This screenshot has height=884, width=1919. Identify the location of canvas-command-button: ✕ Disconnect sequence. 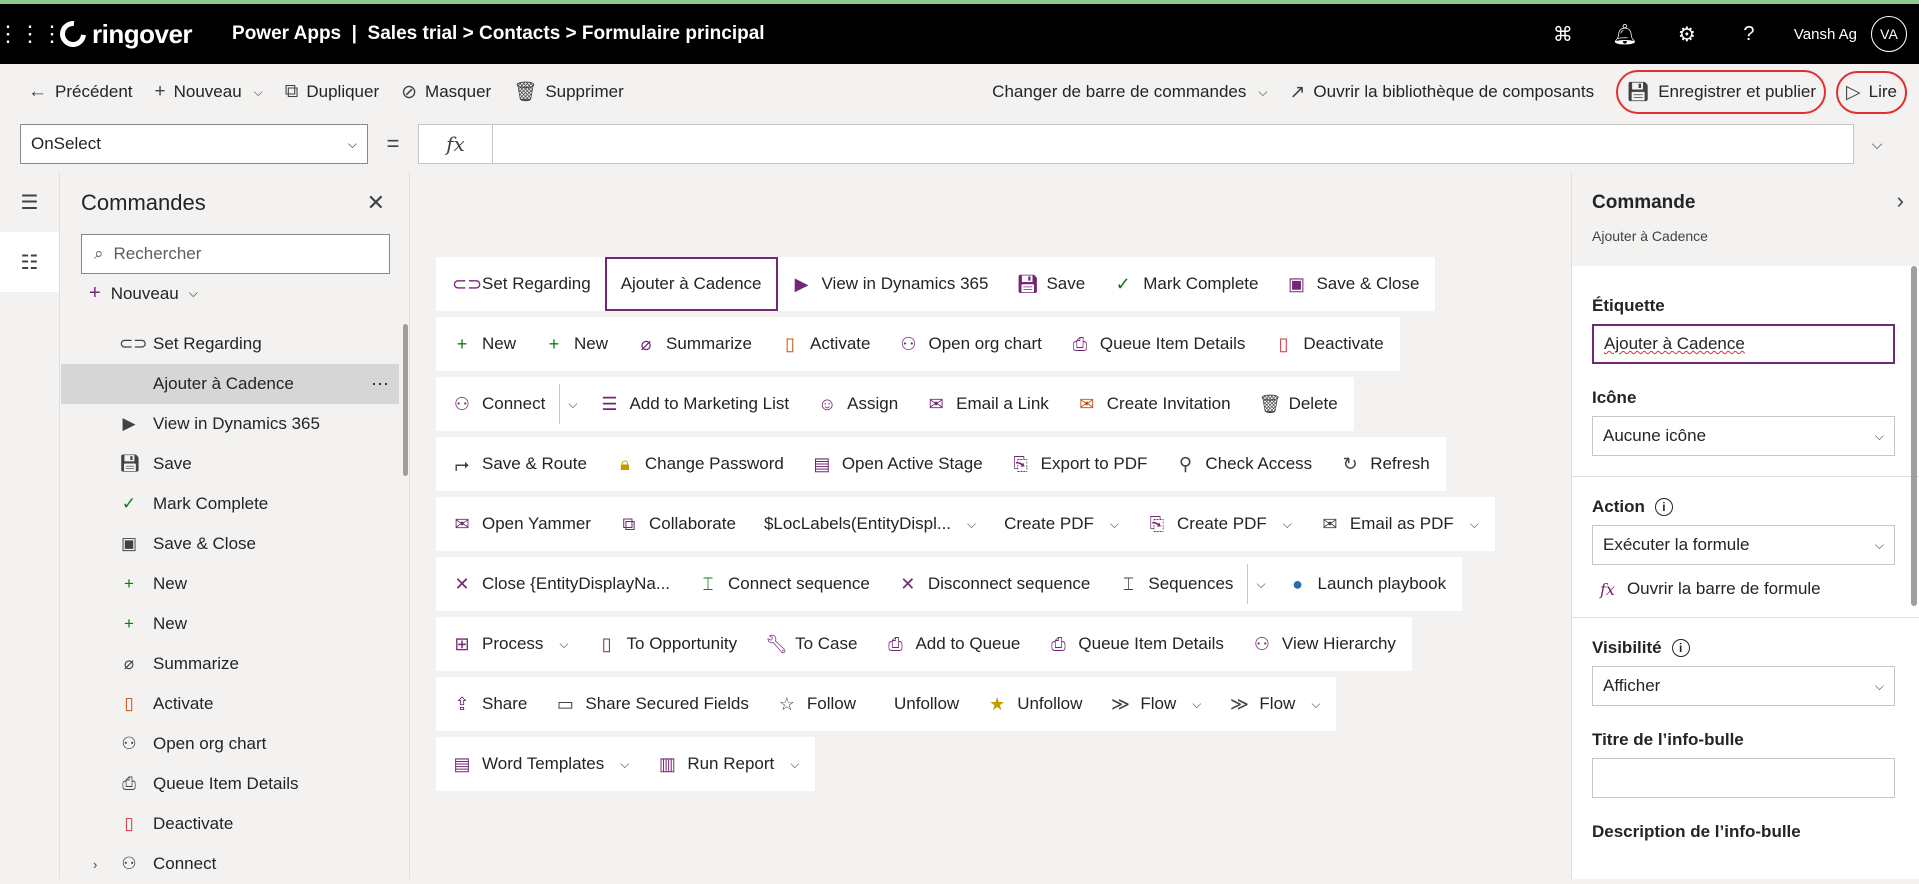
(994, 584).